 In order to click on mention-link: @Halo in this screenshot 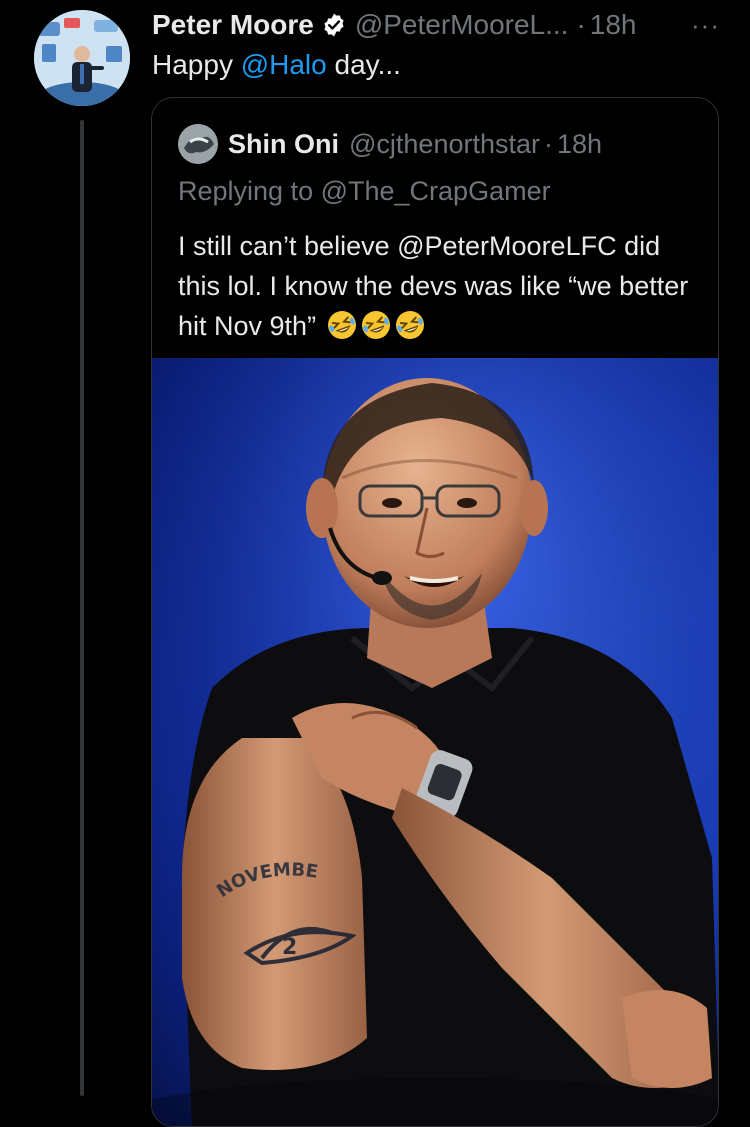, I will do `click(284, 64)`.